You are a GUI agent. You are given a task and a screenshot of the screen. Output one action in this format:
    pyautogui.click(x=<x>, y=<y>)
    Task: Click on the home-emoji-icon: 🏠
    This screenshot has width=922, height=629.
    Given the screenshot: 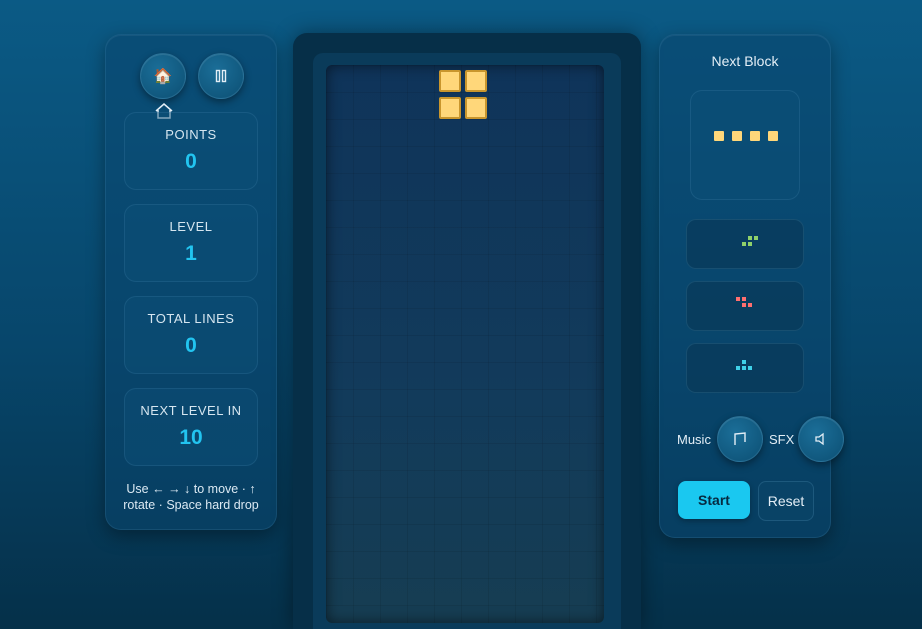 What is the action you would take?
    pyautogui.click(x=163, y=76)
    